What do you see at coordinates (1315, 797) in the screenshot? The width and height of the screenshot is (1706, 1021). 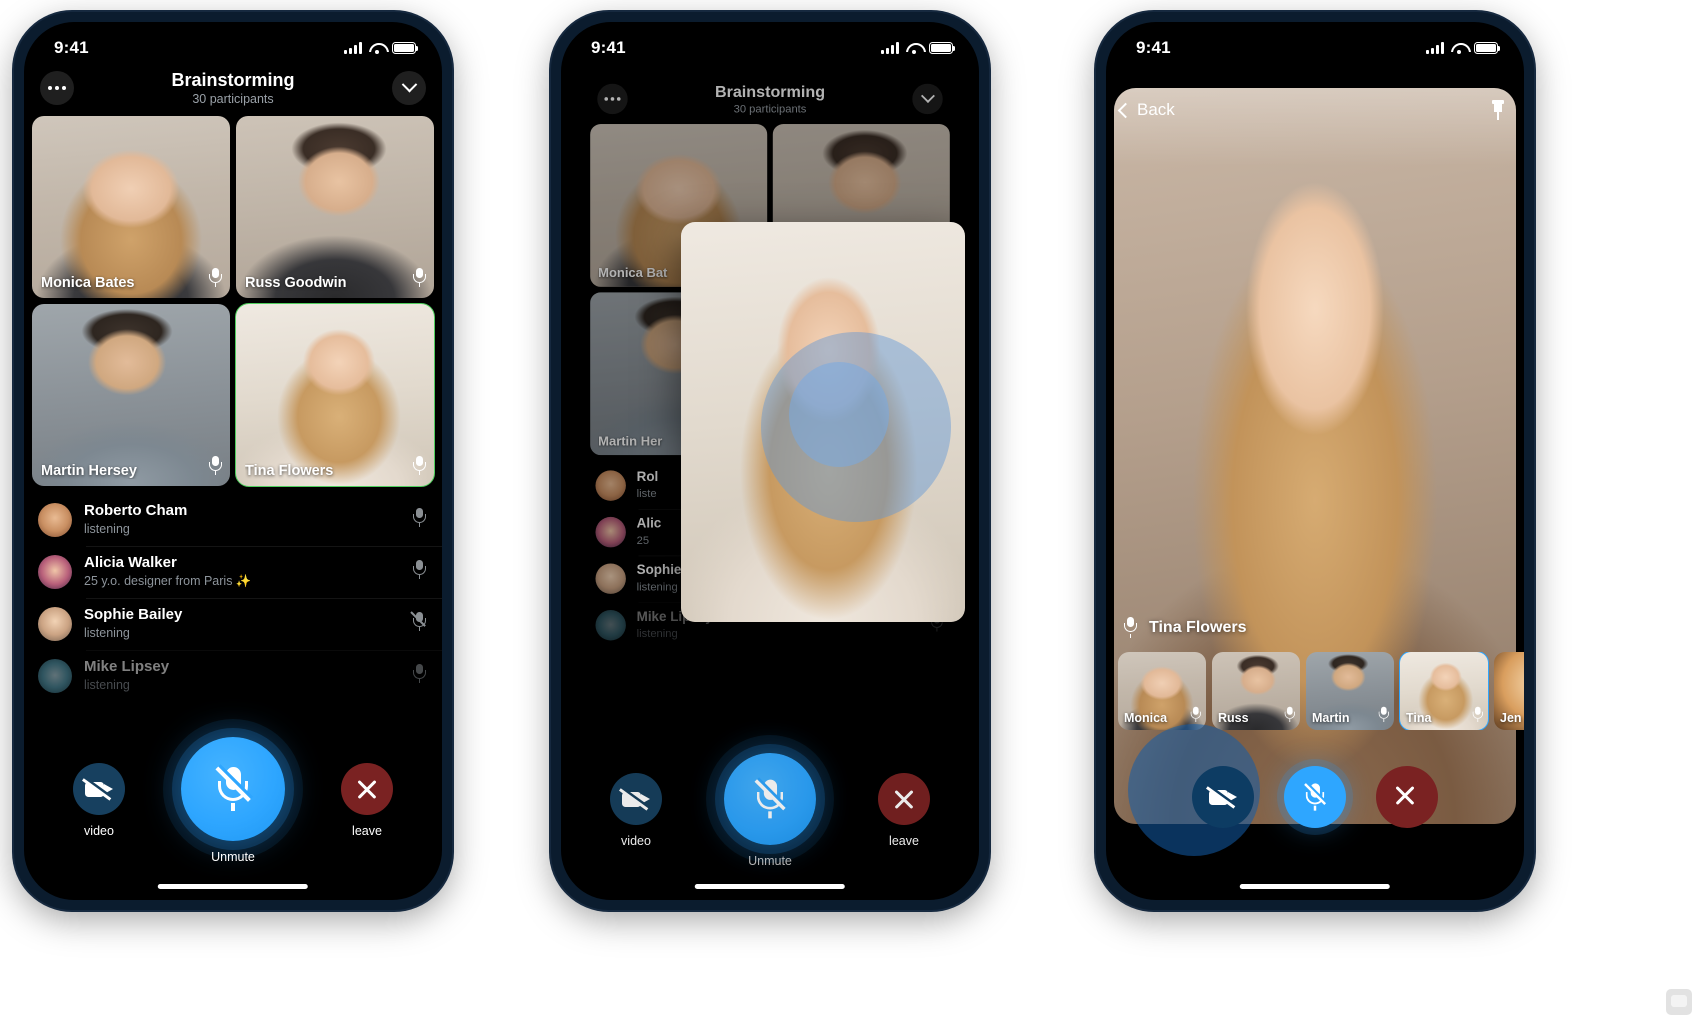 I see `mute-button` at bounding box center [1315, 797].